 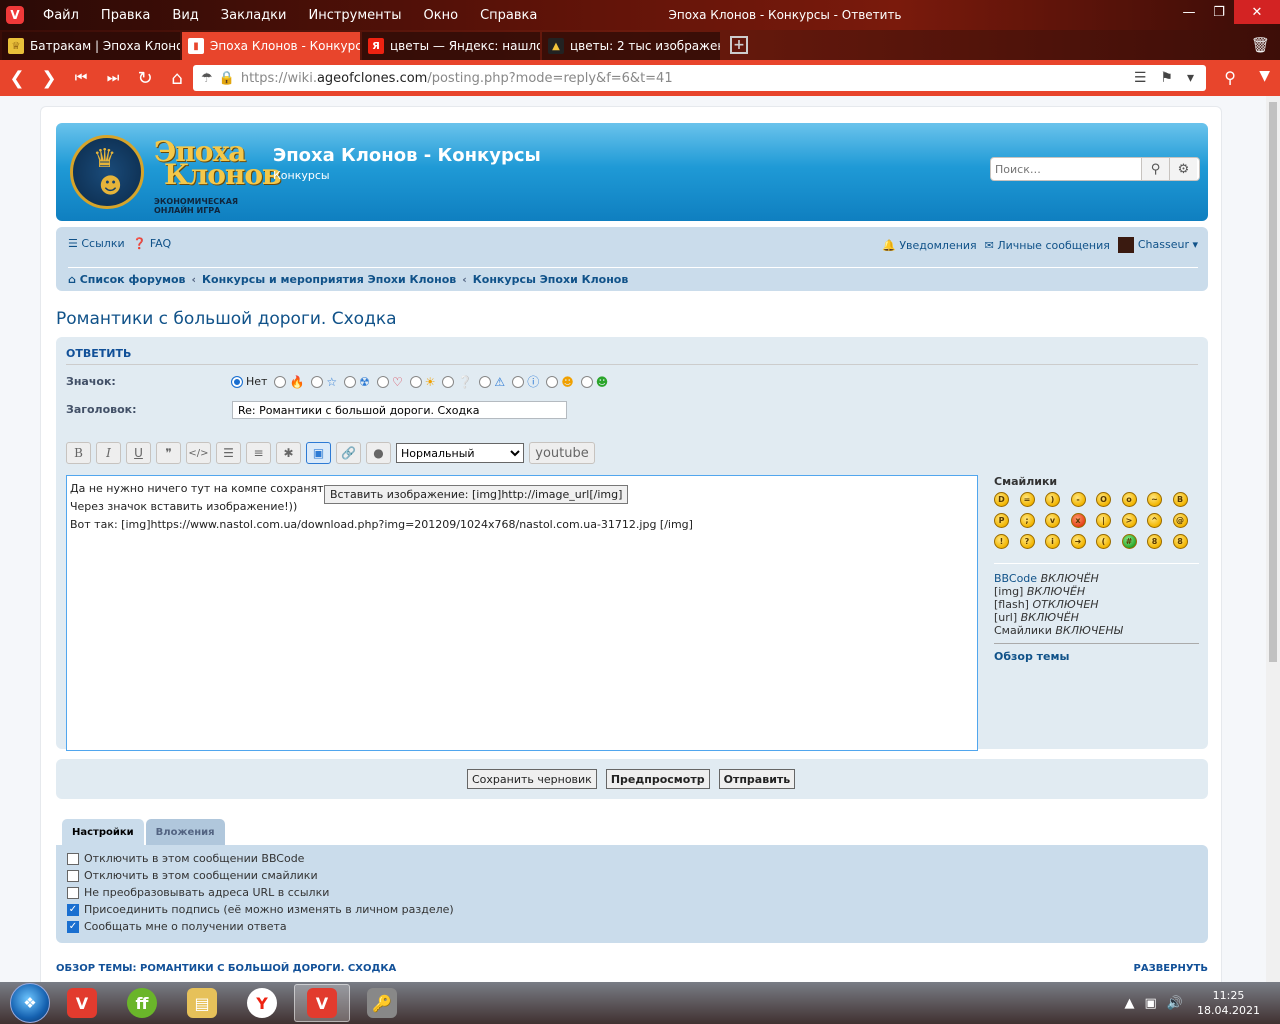 What do you see at coordinates (1180, 499) in the screenshot?
I see `smiley-cool-icon: B` at bounding box center [1180, 499].